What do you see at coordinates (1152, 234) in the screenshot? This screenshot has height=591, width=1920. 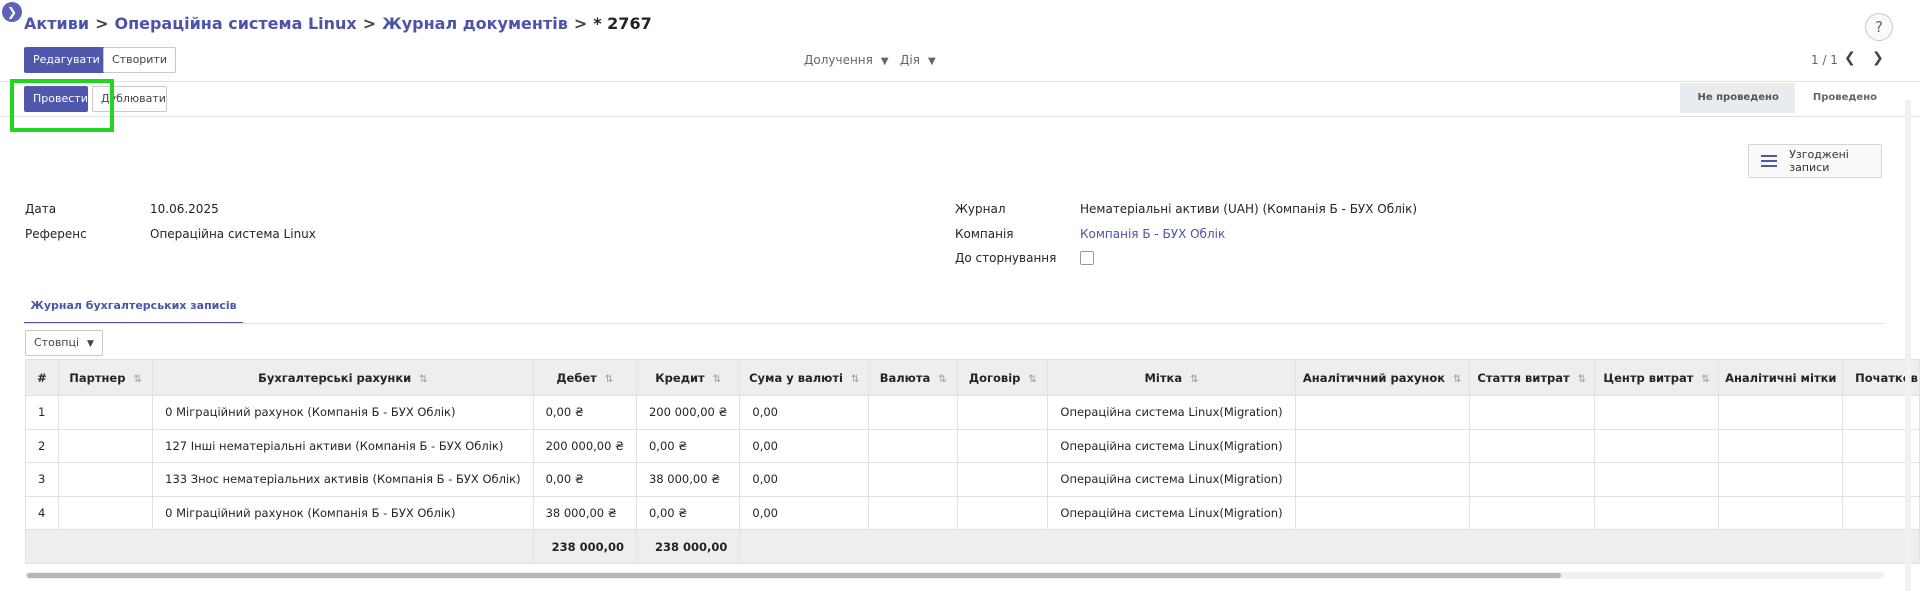 I see `company-link: Компанія Б - БУХ Облік` at bounding box center [1152, 234].